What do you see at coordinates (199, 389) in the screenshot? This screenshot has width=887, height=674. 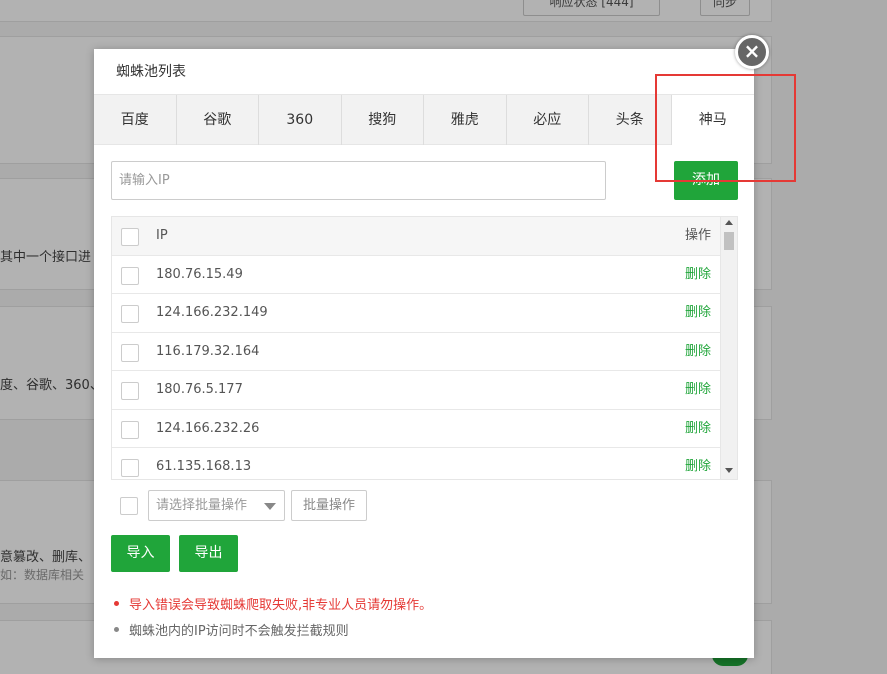 I see `row-ip: 180.76.5.177` at bounding box center [199, 389].